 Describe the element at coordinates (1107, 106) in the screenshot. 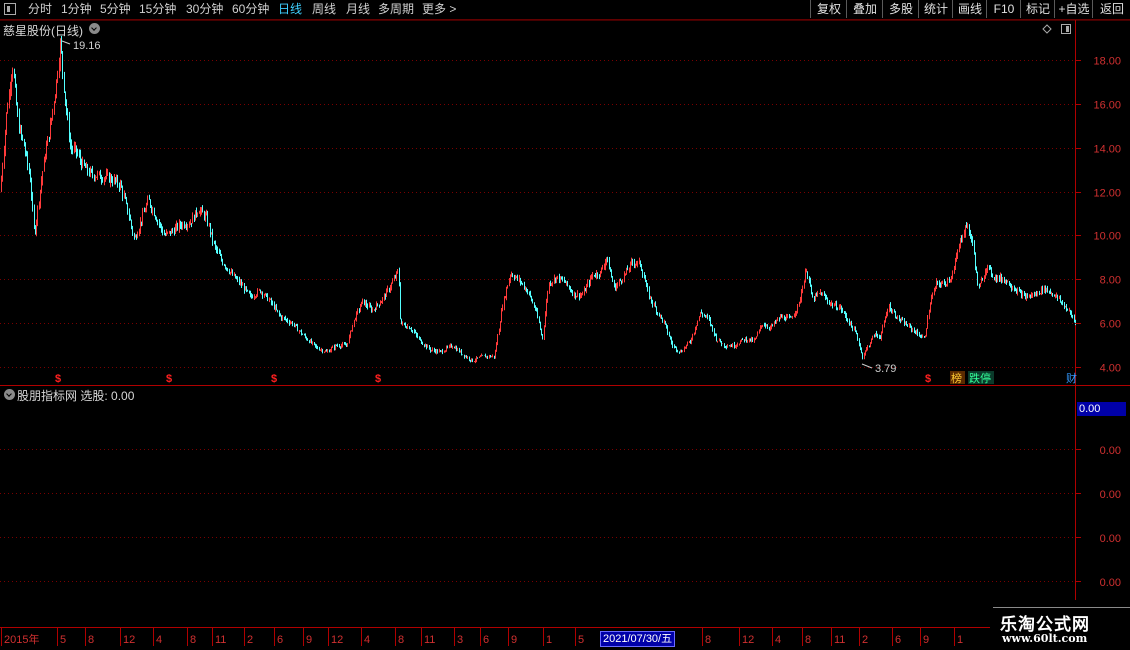

I see `ytick-label-6: 16.00` at that location.